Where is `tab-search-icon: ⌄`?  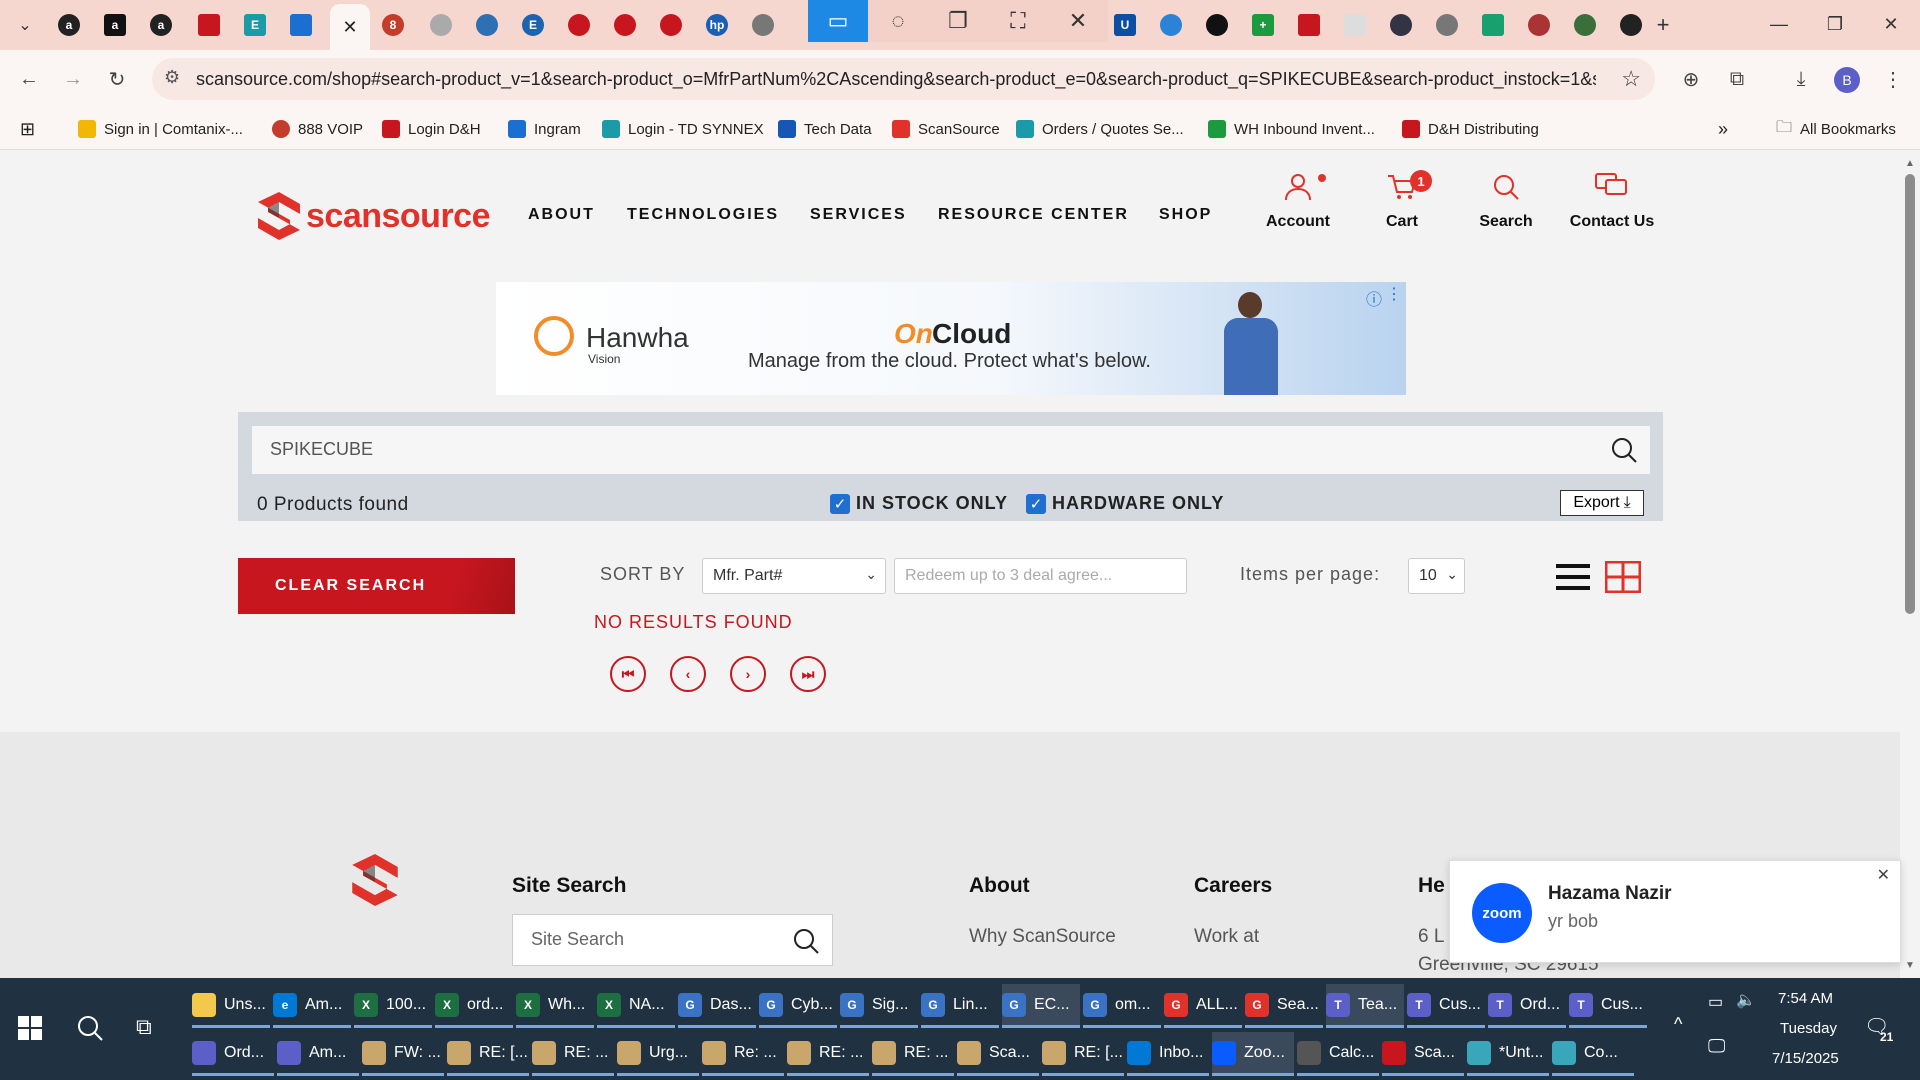 tab-search-icon: ⌄ is located at coordinates (25, 25).